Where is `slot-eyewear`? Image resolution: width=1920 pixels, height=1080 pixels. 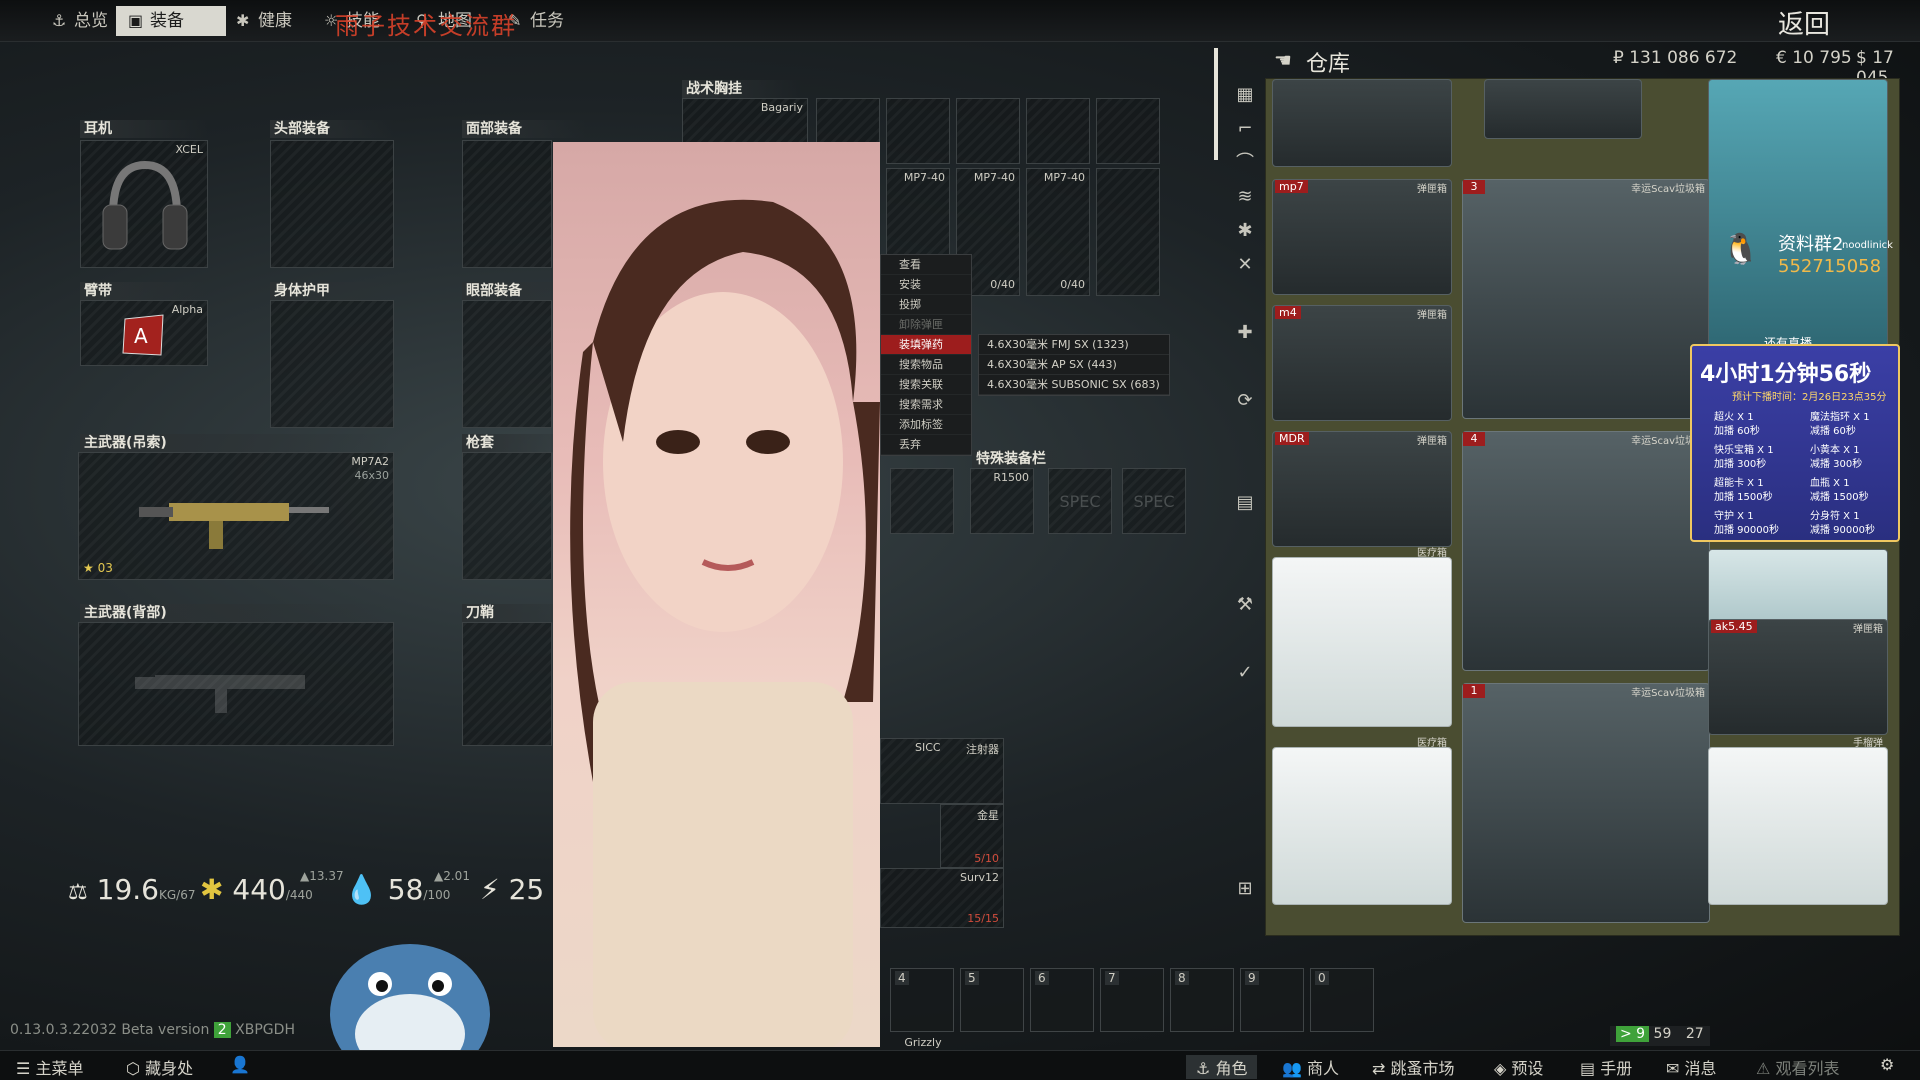
slot-eyewear is located at coordinates (507, 364).